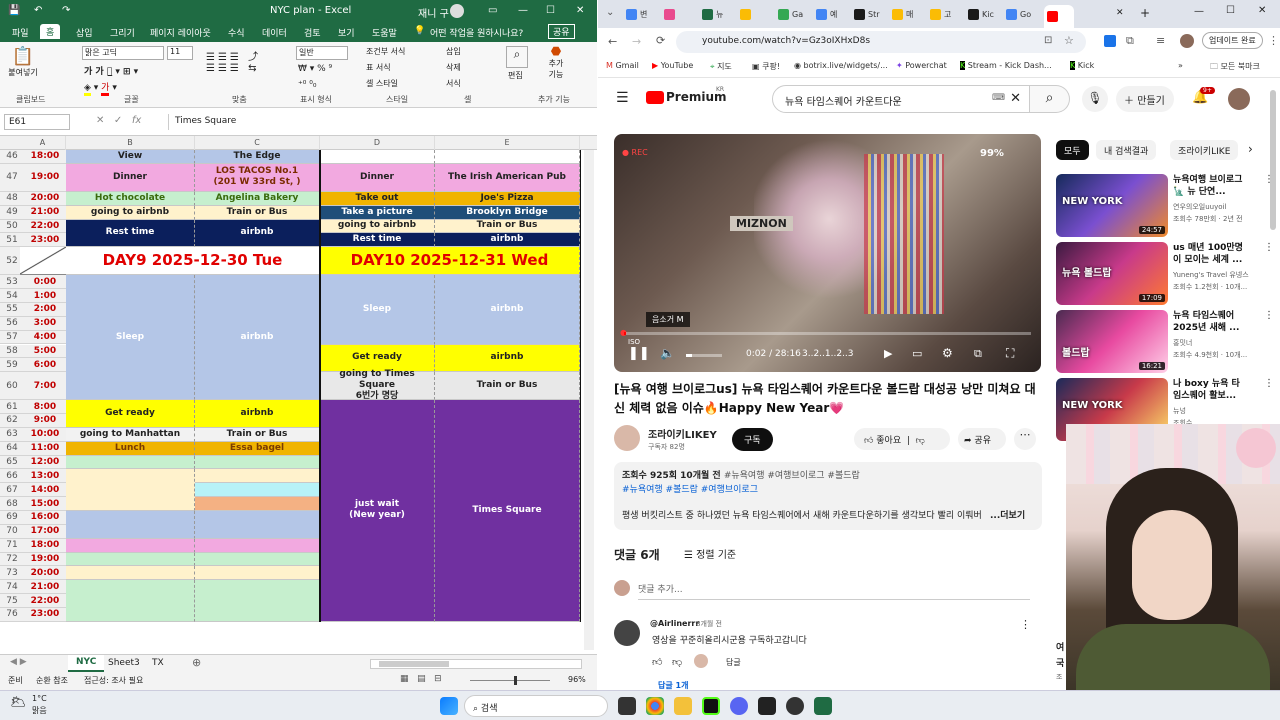 The width and height of the screenshot is (1280, 720). I want to click on chip-channel: 조라이키LIKE, so click(1204, 150).